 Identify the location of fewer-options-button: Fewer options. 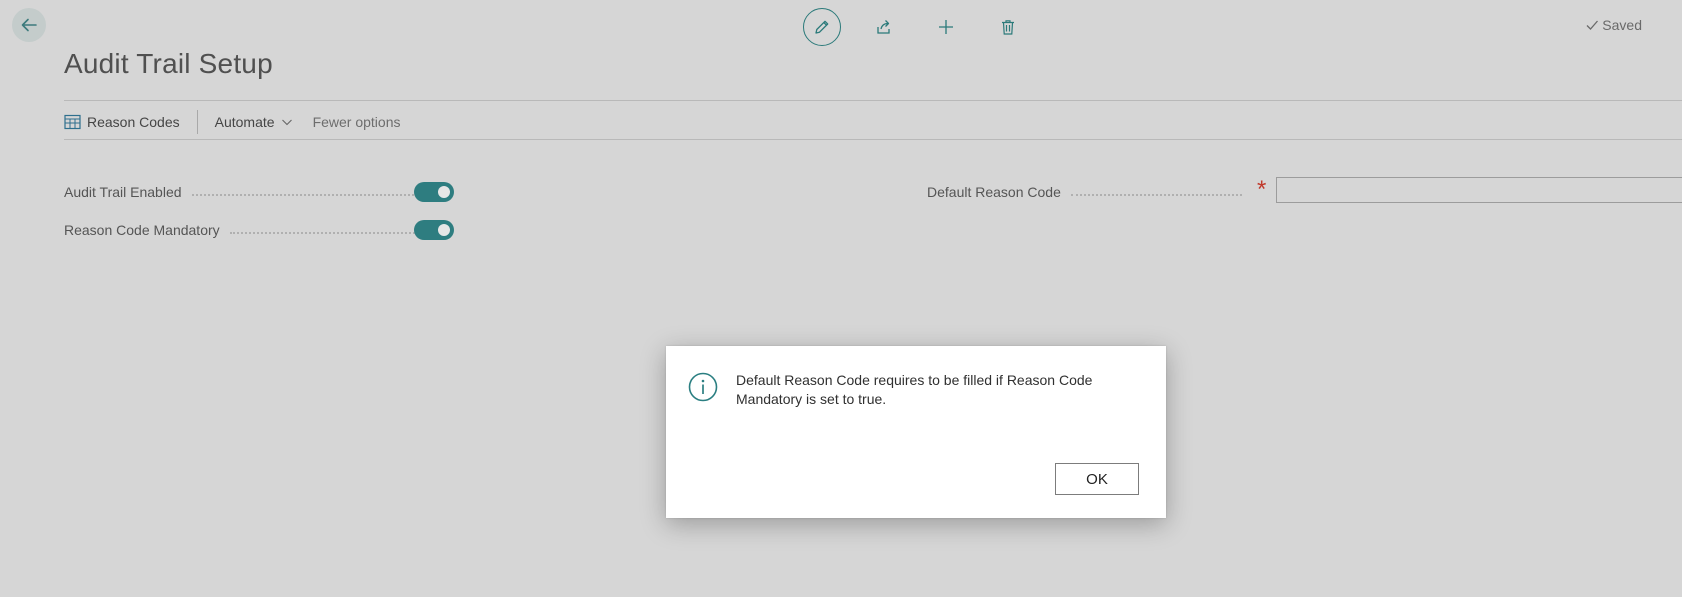
(357, 122).